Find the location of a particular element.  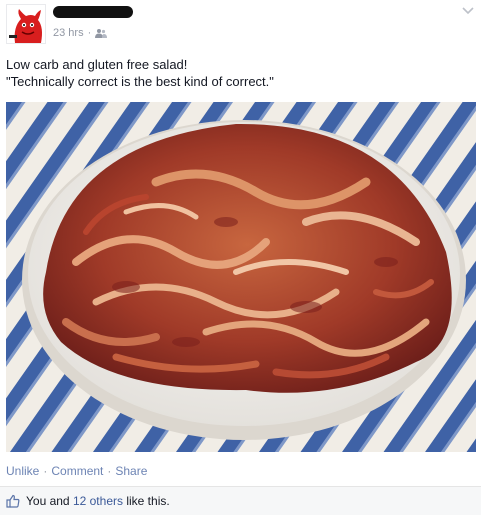

likes-text: You and 12 others like this. is located at coordinates (98, 501).